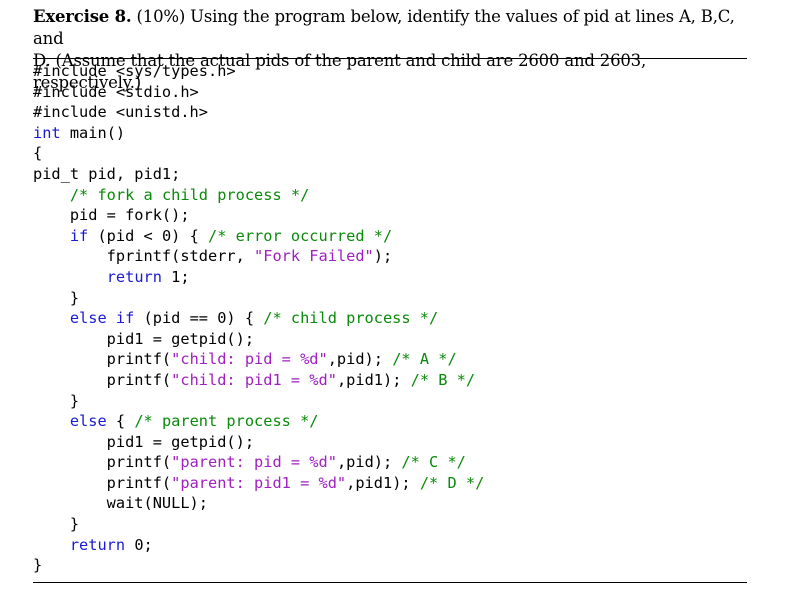 Image resolution: width=787 pixels, height=592 pixels. I want to click on code-keyword: int, so click(47, 132).